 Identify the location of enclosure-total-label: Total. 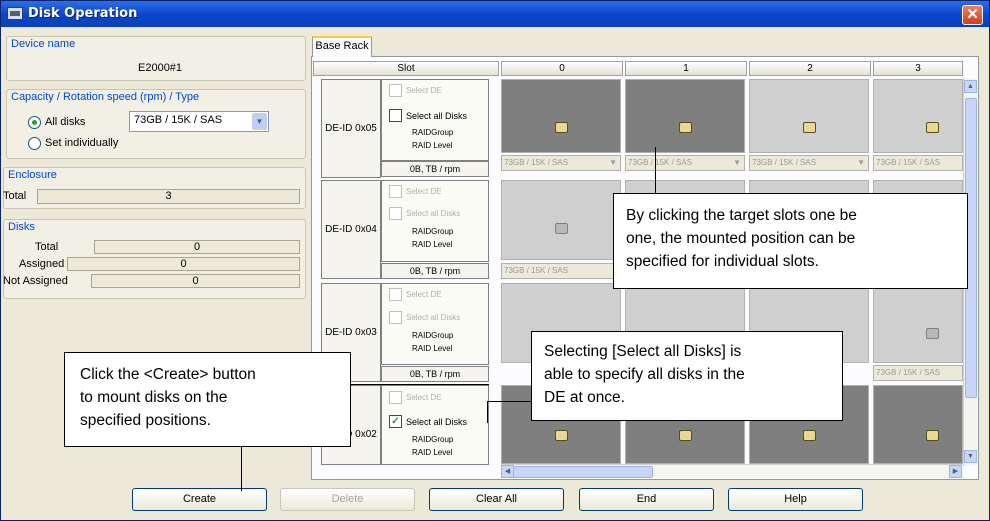
(15, 196).